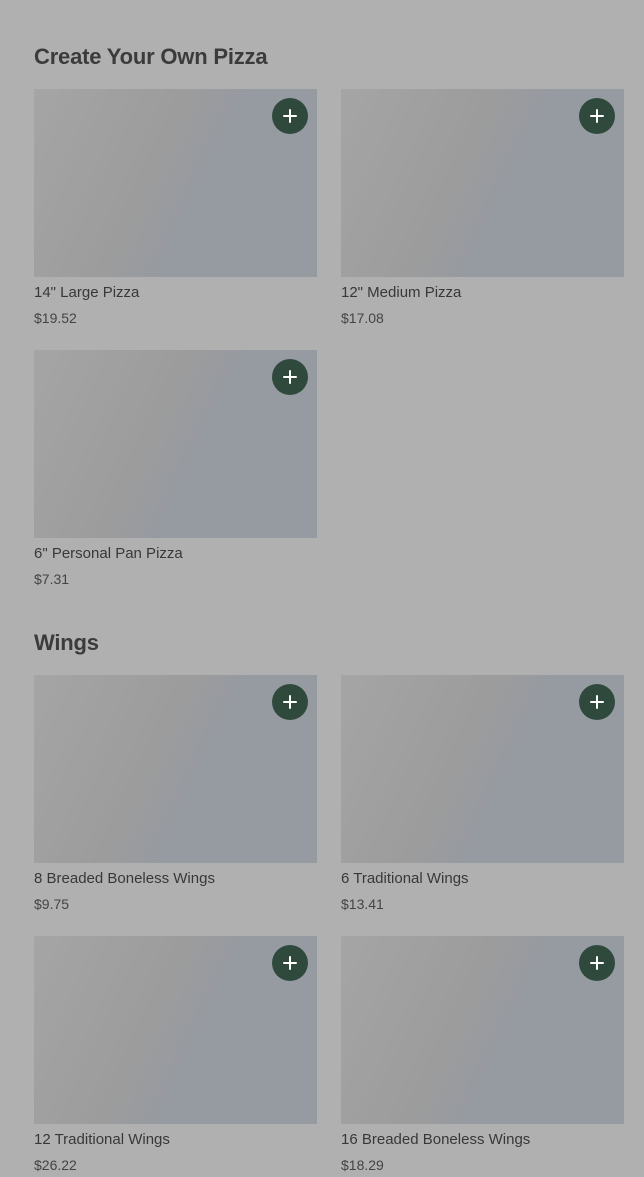 This screenshot has width=644, height=1177. I want to click on menu-item-name: 14" Large Pizza, so click(86, 293).